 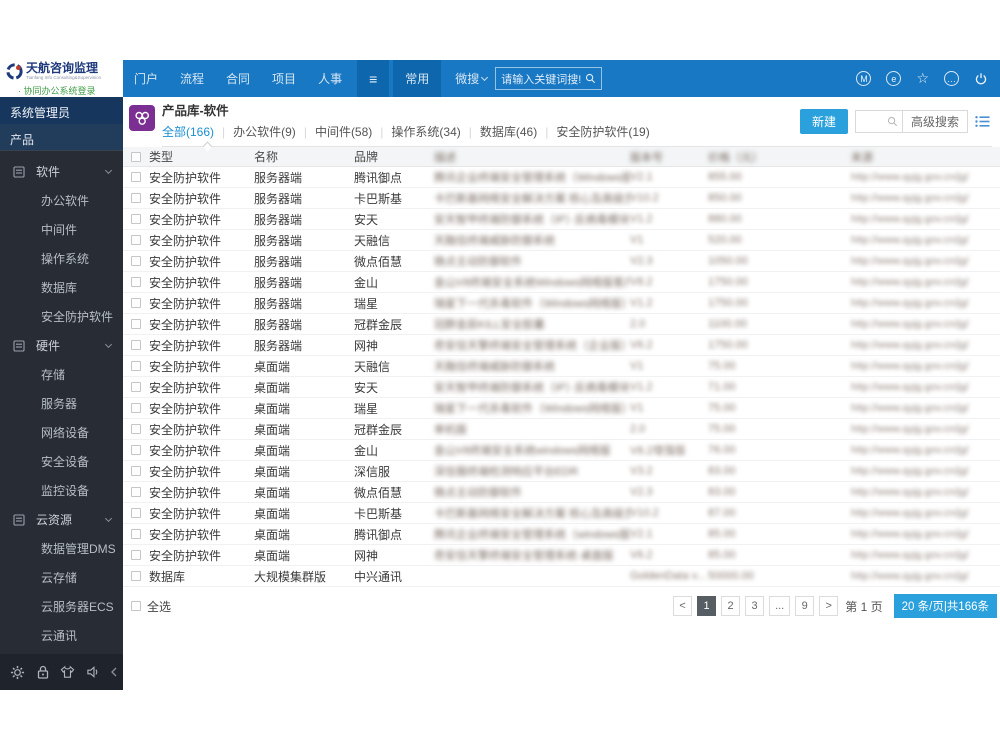 What do you see at coordinates (549, 78) in the screenshot?
I see `global-search-input: 请输入关键词搜!` at bounding box center [549, 78].